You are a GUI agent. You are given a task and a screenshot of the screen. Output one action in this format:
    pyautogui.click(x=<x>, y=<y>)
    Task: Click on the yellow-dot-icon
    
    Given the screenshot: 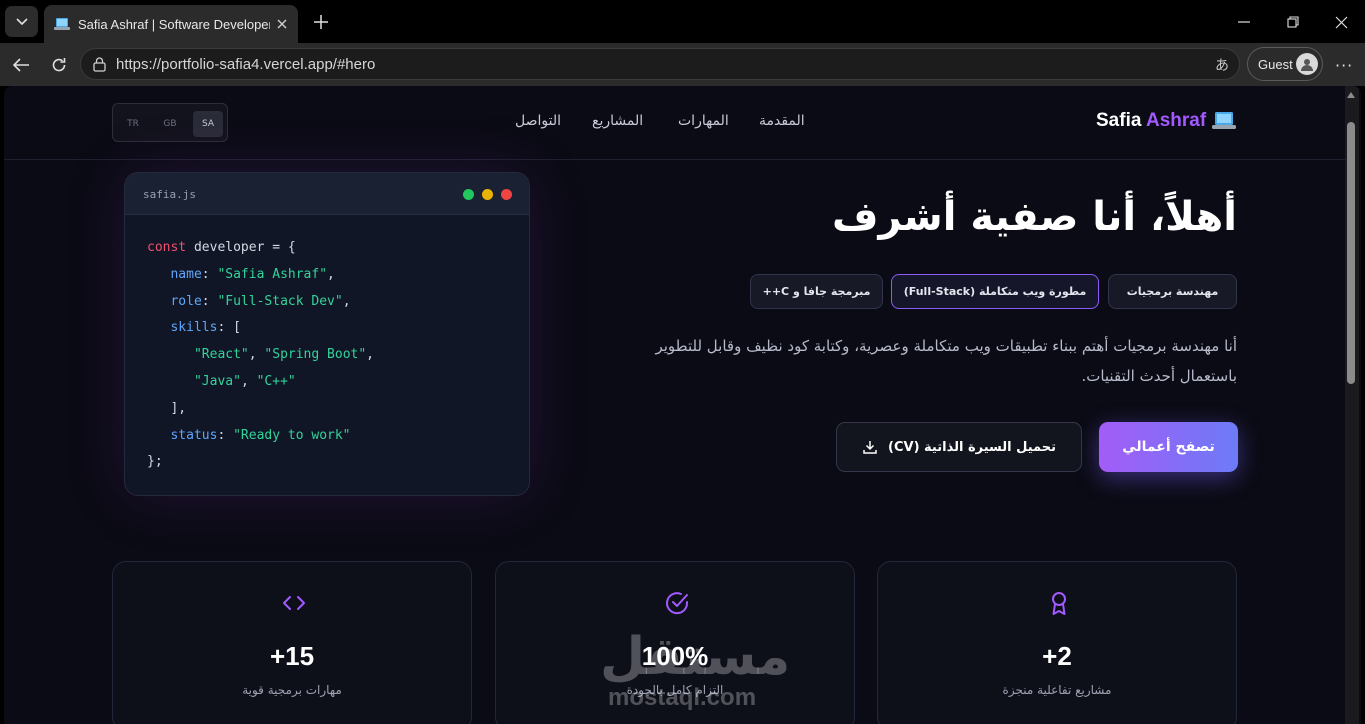 What is the action you would take?
    pyautogui.click(x=487, y=194)
    